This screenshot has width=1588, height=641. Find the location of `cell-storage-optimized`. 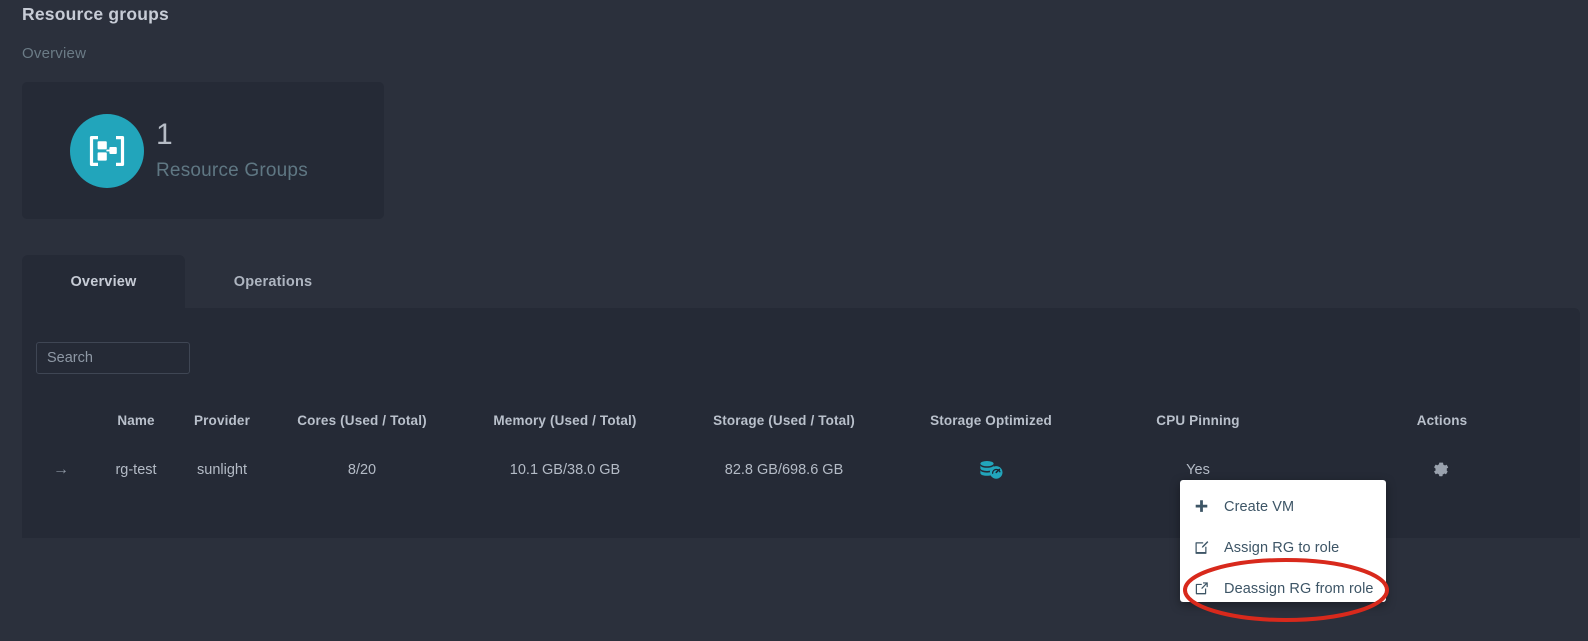

cell-storage-optimized is located at coordinates (991, 470).